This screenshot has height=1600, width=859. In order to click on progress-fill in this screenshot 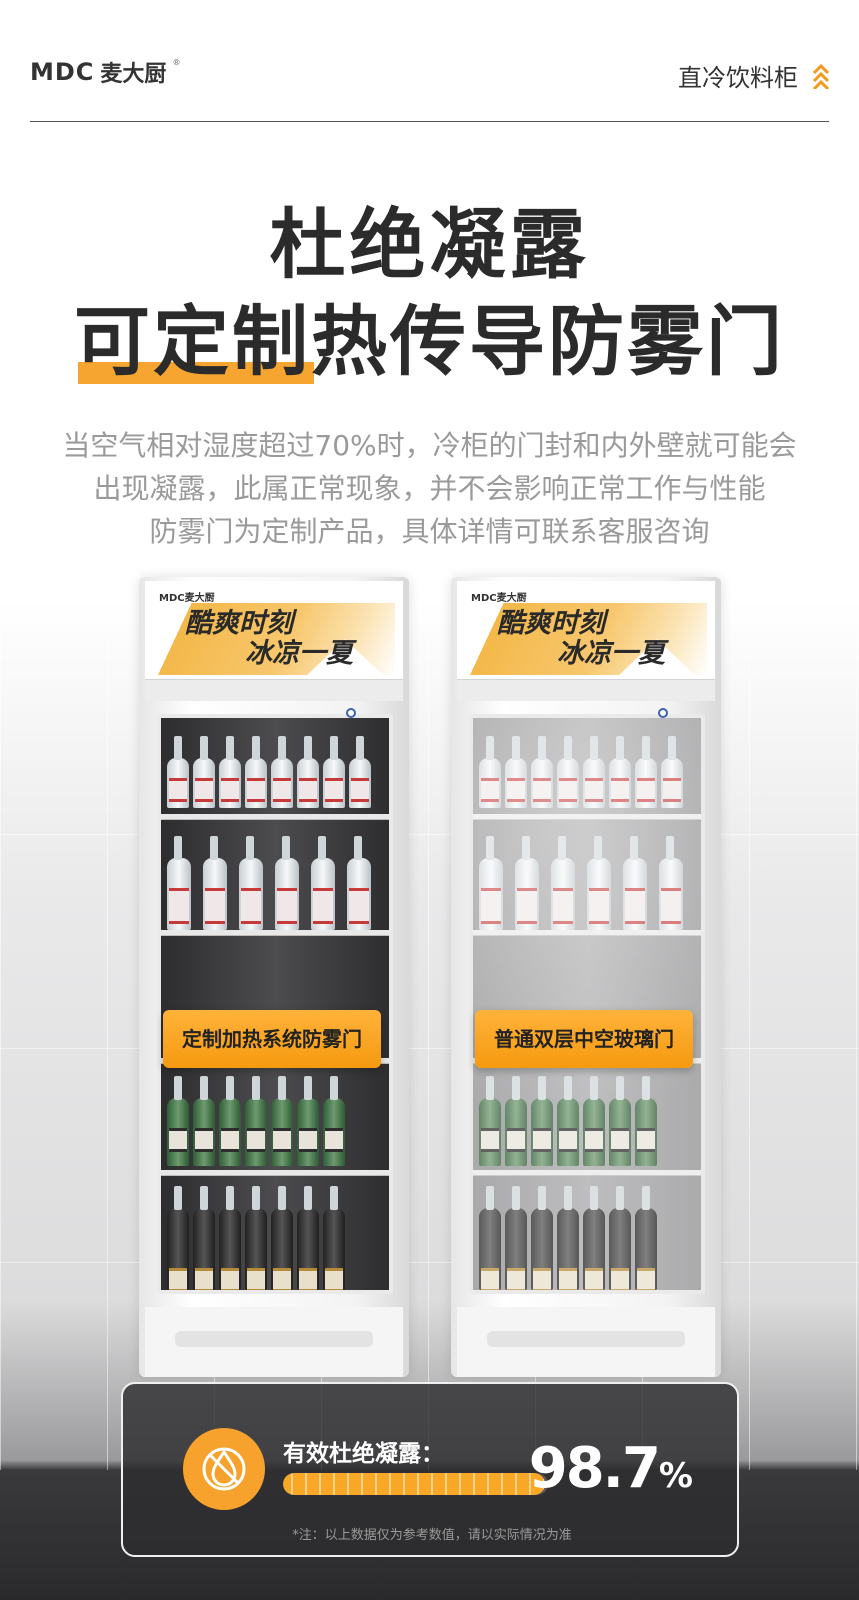, I will do `click(414, 1484)`.